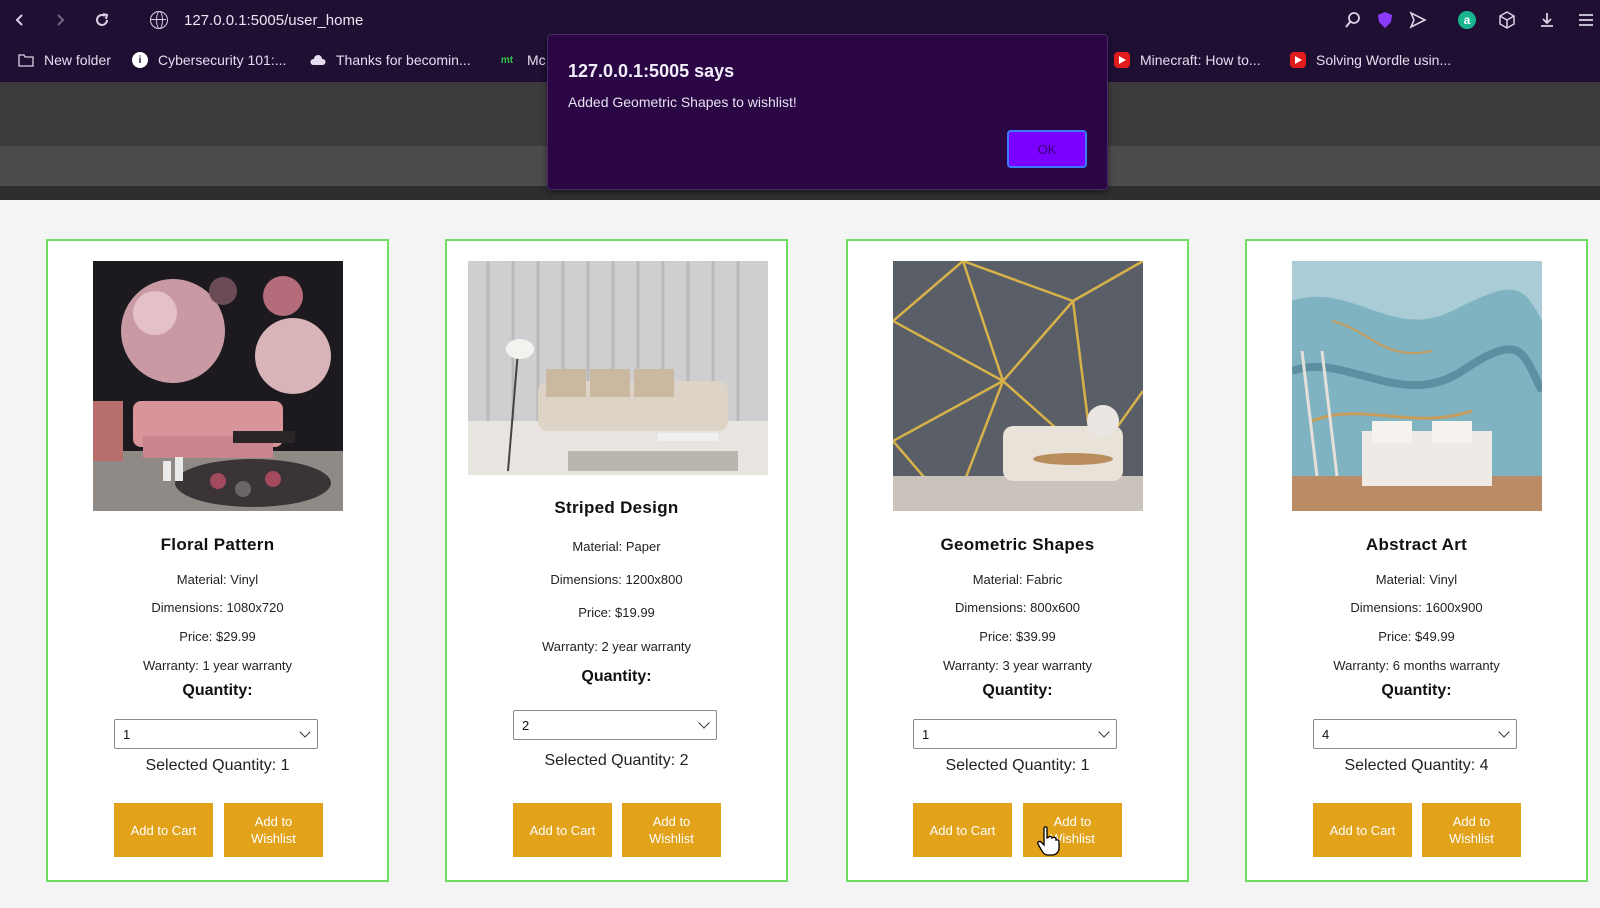 Image resolution: width=1600 pixels, height=908 pixels. What do you see at coordinates (77, 60) in the screenshot?
I see `bookmark-label: New folder` at bounding box center [77, 60].